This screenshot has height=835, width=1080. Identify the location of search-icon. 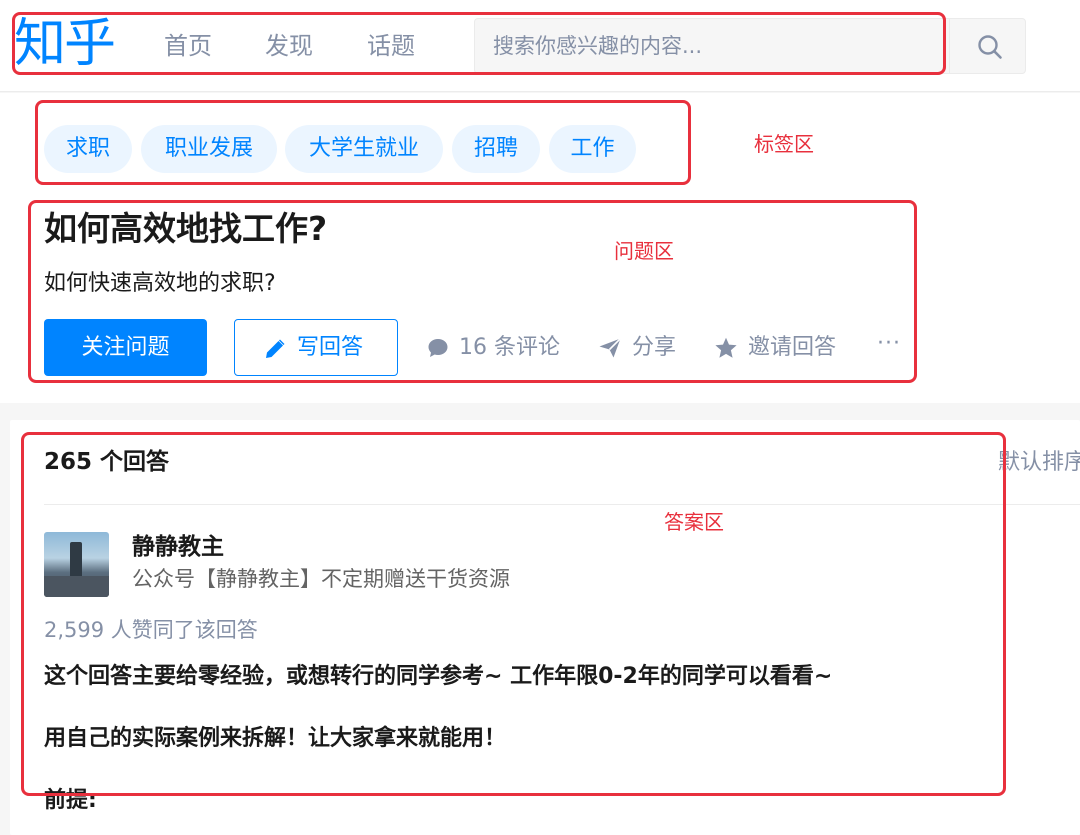
(990, 47).